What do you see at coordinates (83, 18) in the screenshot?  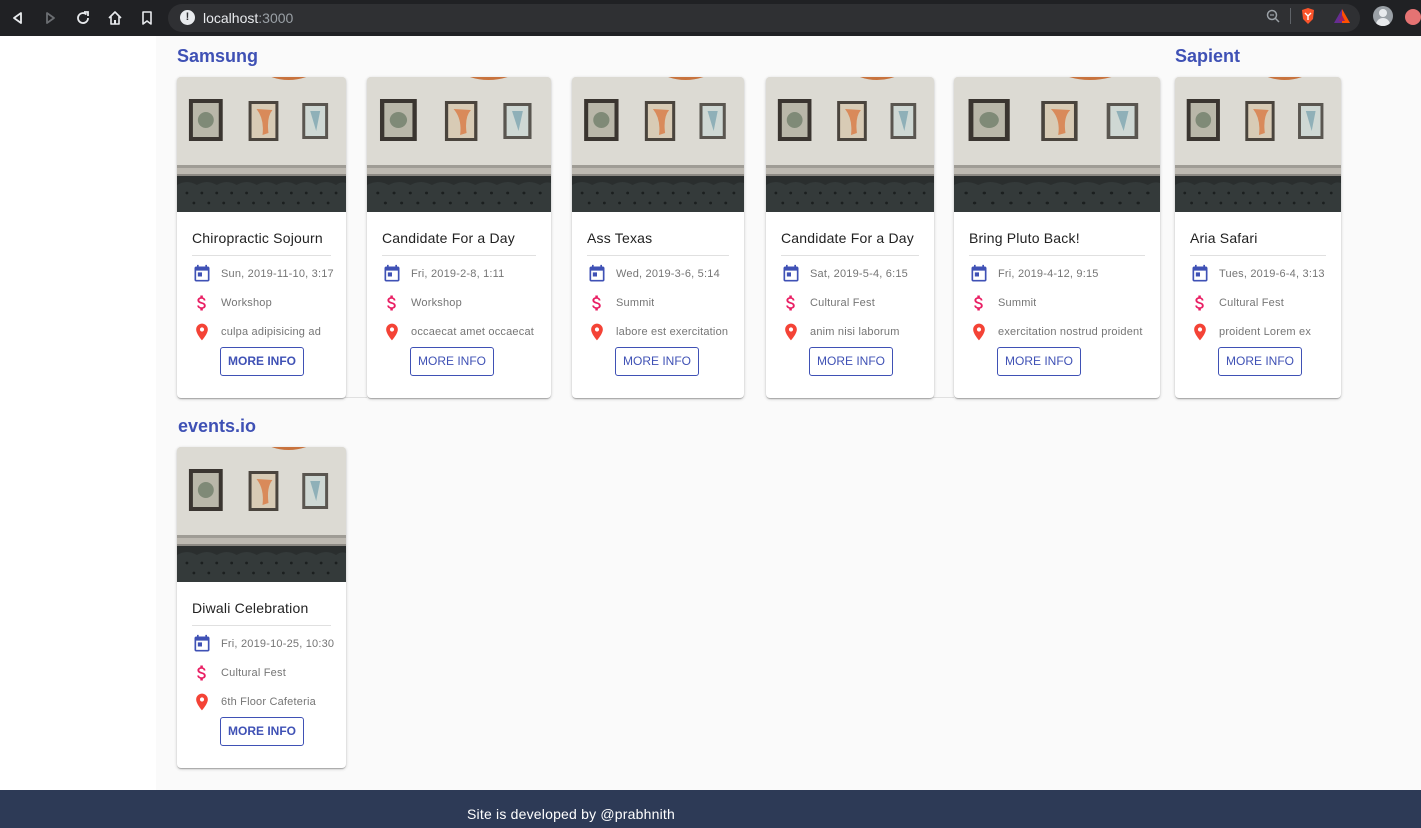 I see `reload-icon` at bounding box center [83, 18].